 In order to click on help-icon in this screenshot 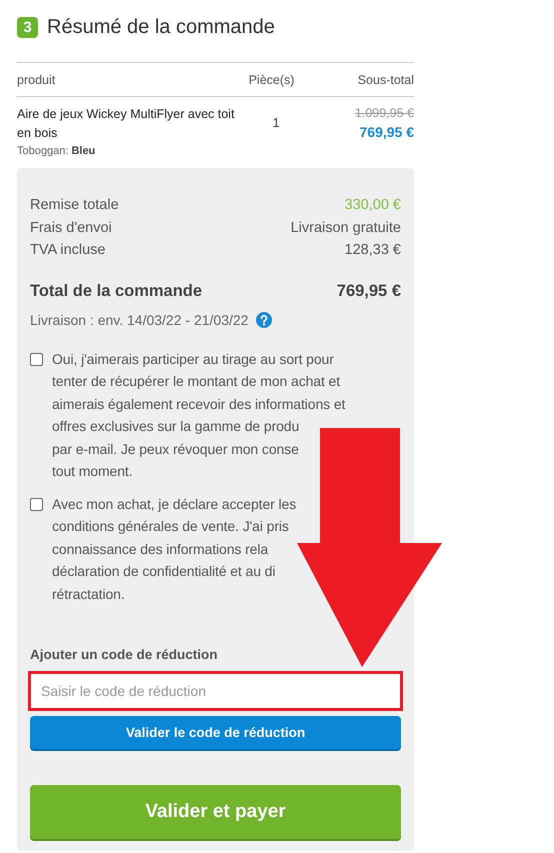, I will do `click(264, 320)`.